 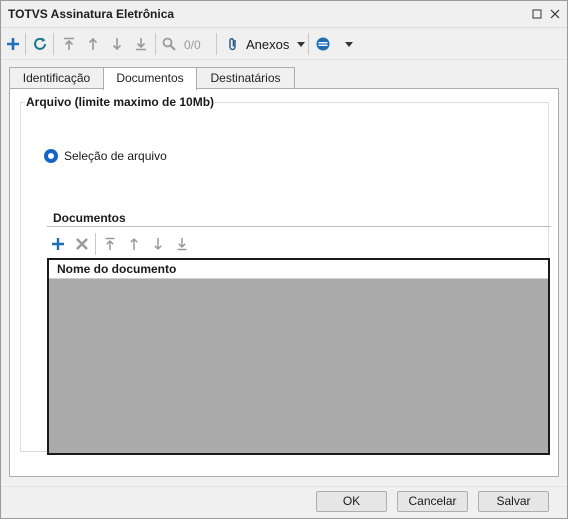 I want to click on documentos-toolbar, so click(x=299, y=245).